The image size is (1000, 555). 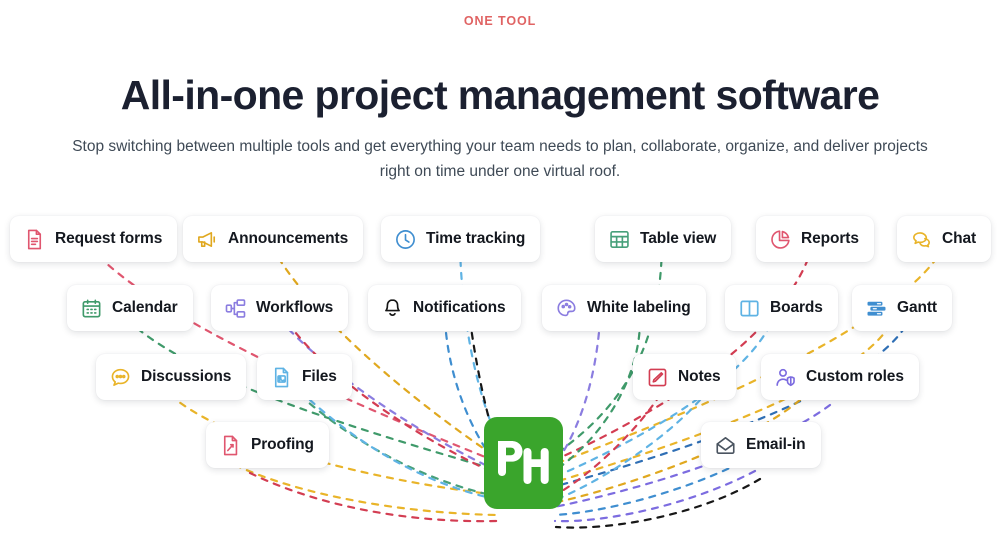 What do you see at coordinates (319, 377) in the screenshot?
I see `feature-label: Files` at bounding box center [319, 377].